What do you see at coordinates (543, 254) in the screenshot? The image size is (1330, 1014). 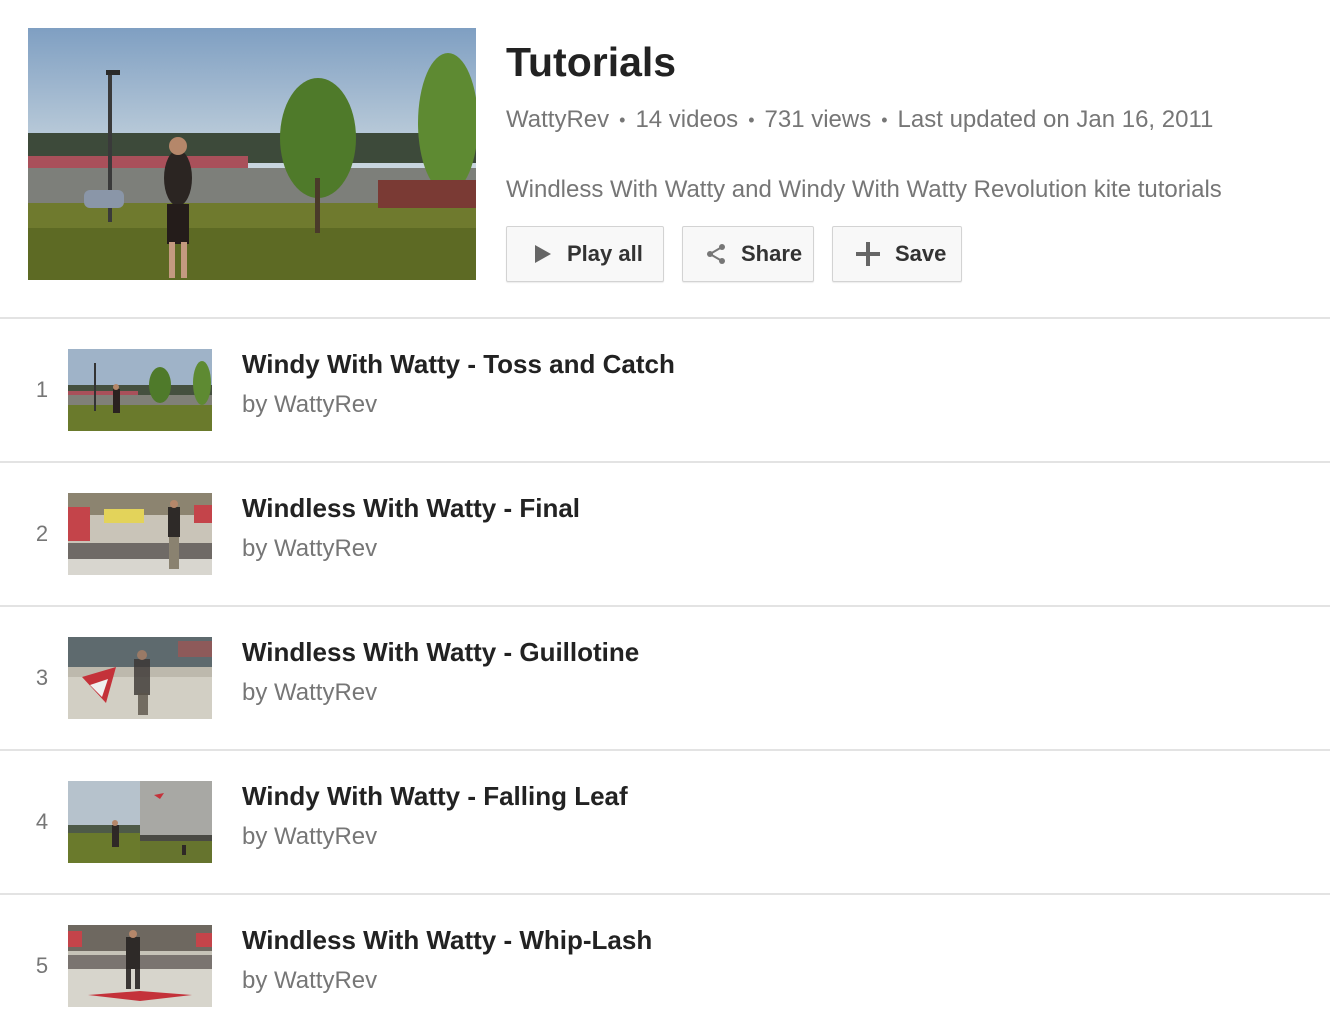 I see `play-icon` at bounding box center [543, 254].